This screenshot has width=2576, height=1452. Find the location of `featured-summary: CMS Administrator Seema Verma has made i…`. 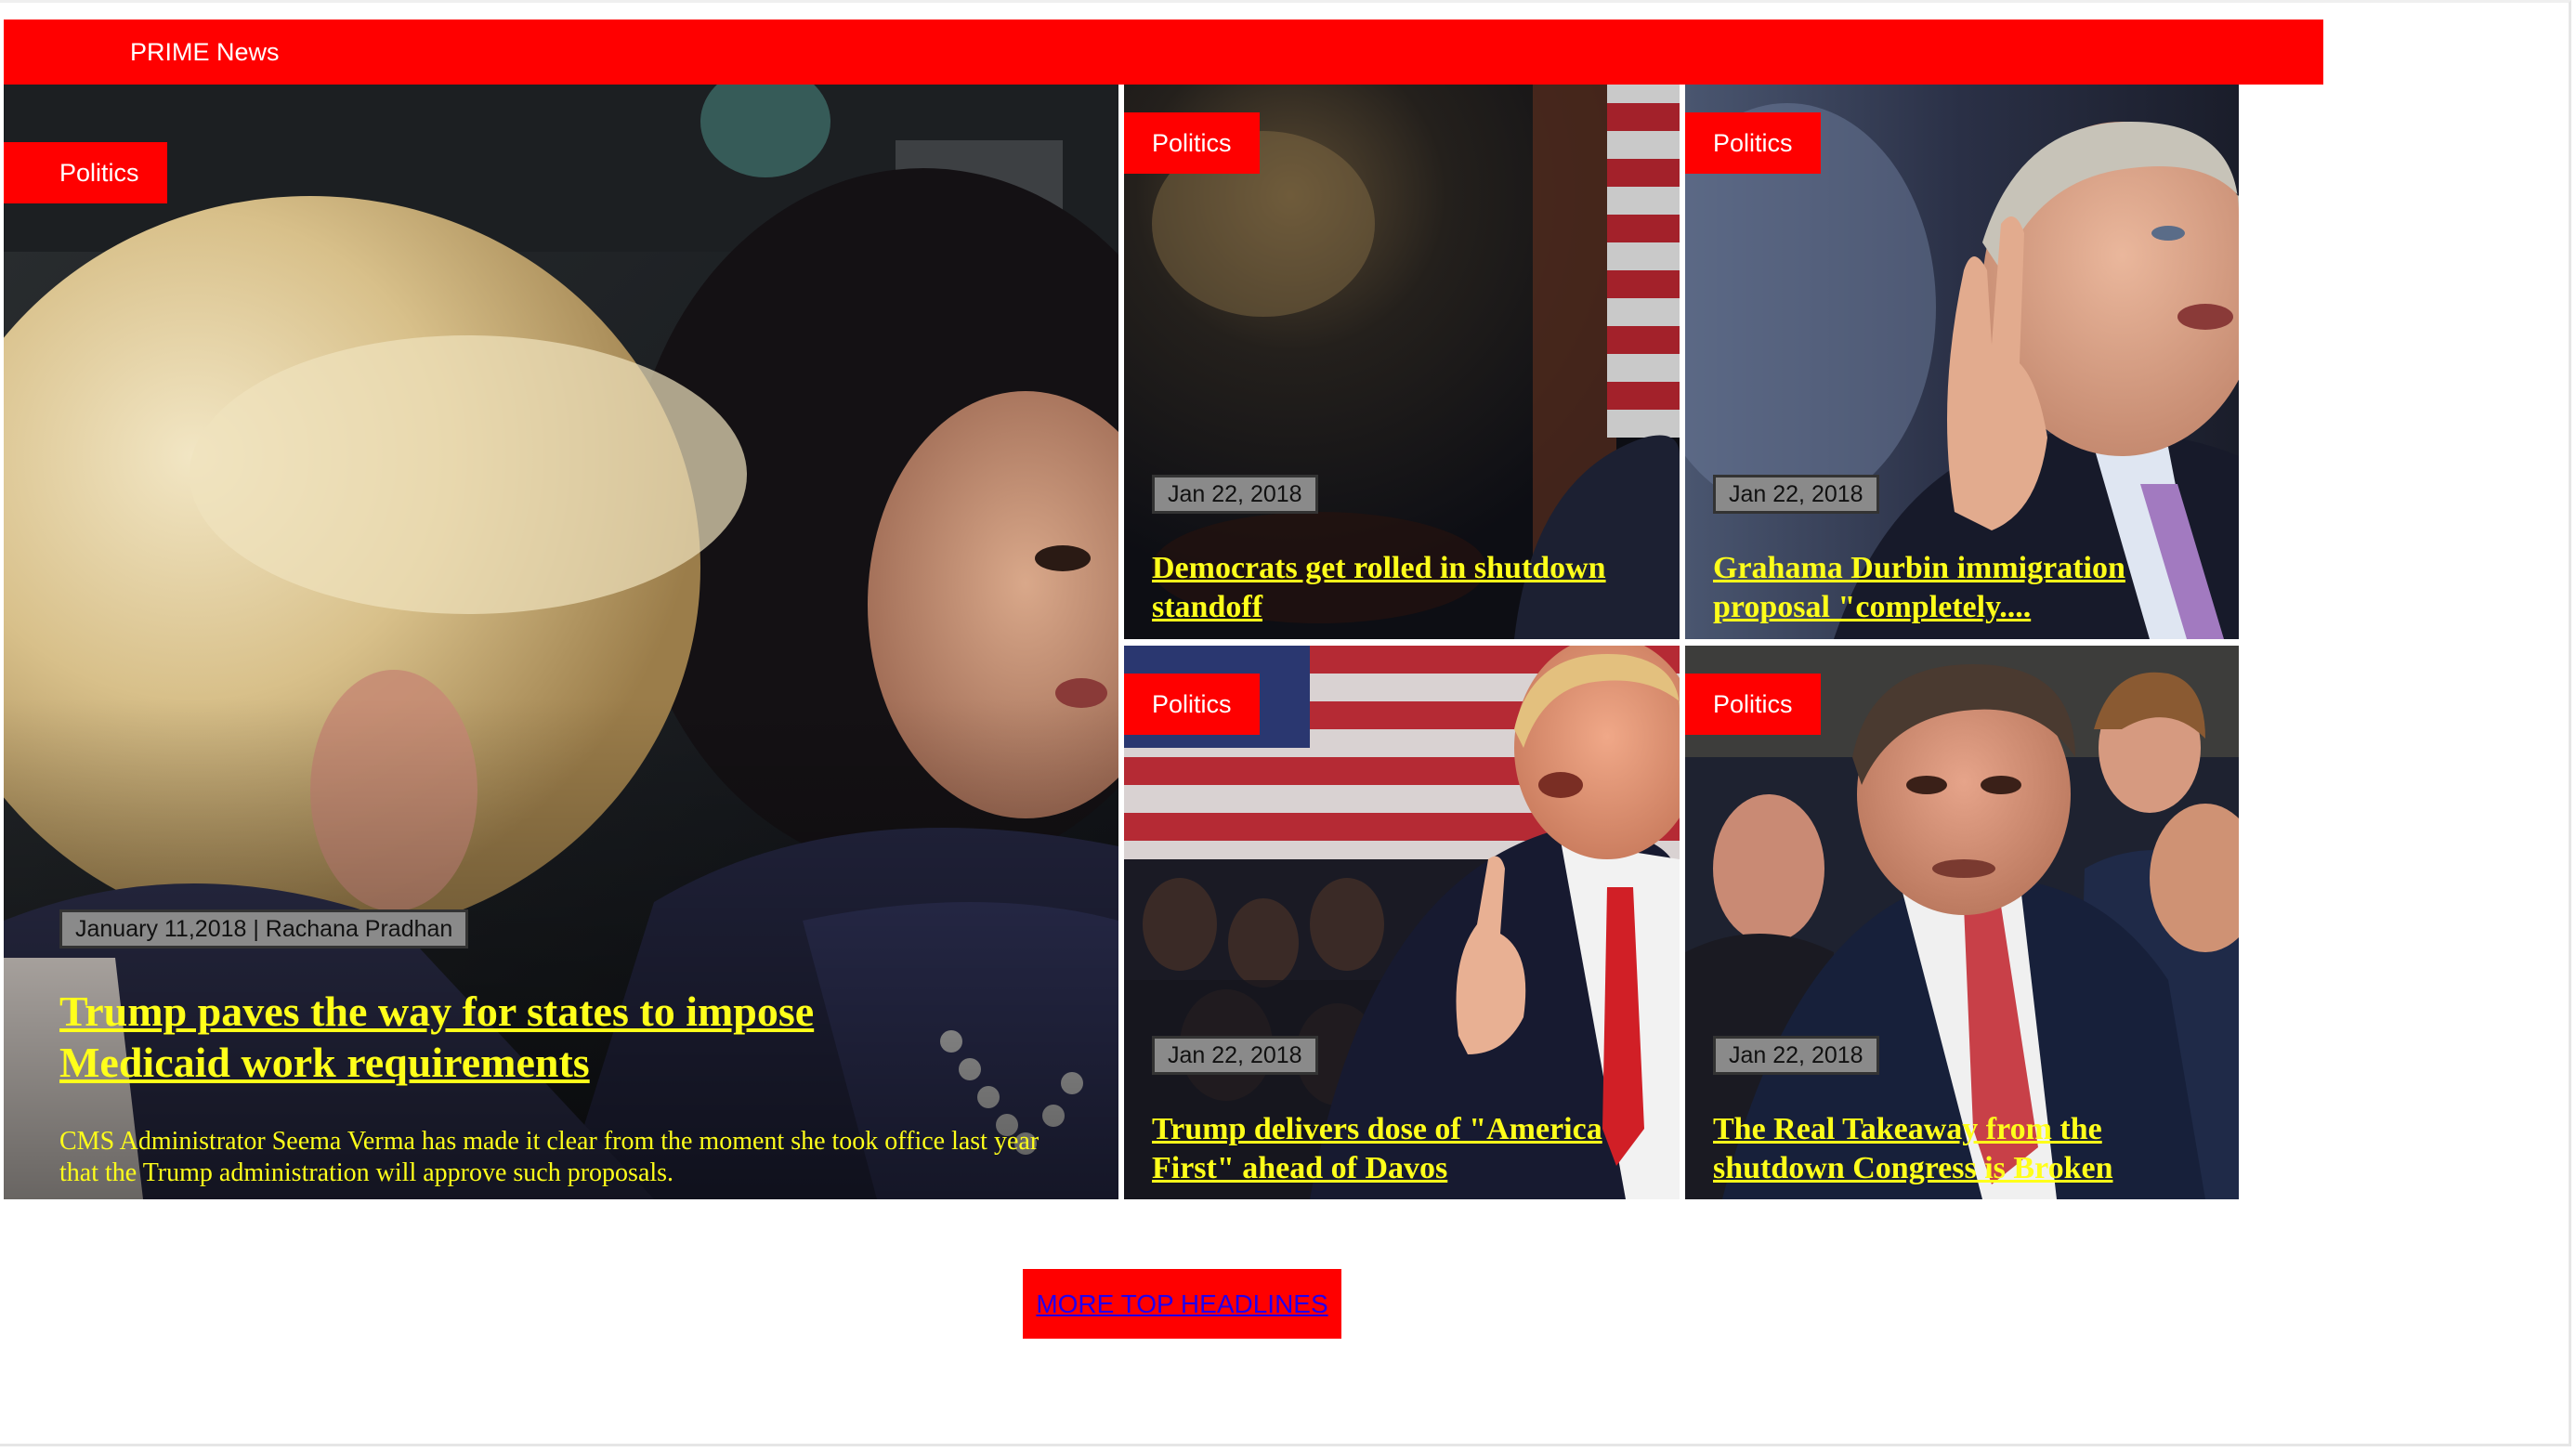

featured-summary: CMS Administrator Seema Verma has made i… is located at coordinates (550, 1157).